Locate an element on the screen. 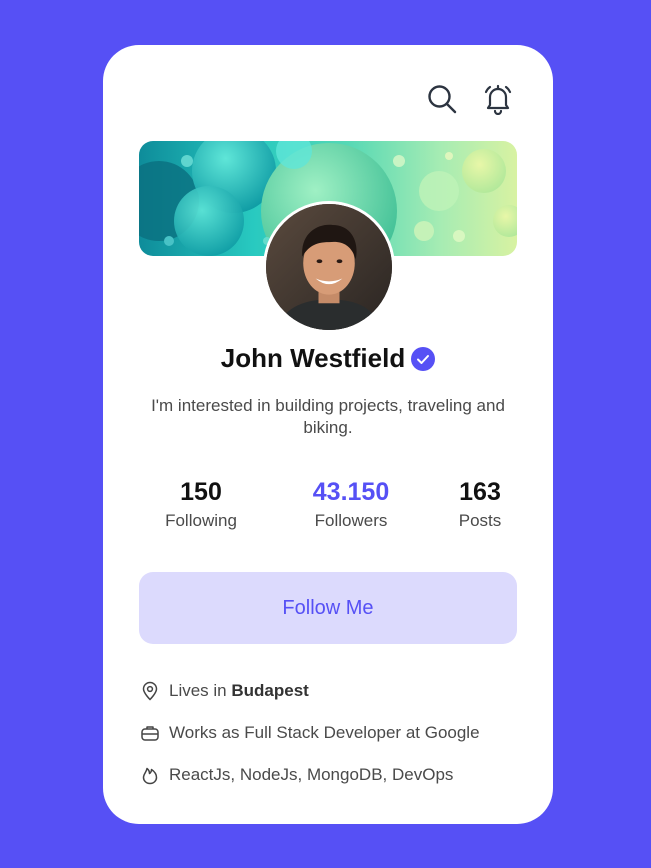 The width and height of the screenshot is (651, 868). work-text: Works as Full Stack Developer at Google is located at coordinates (324, 732).